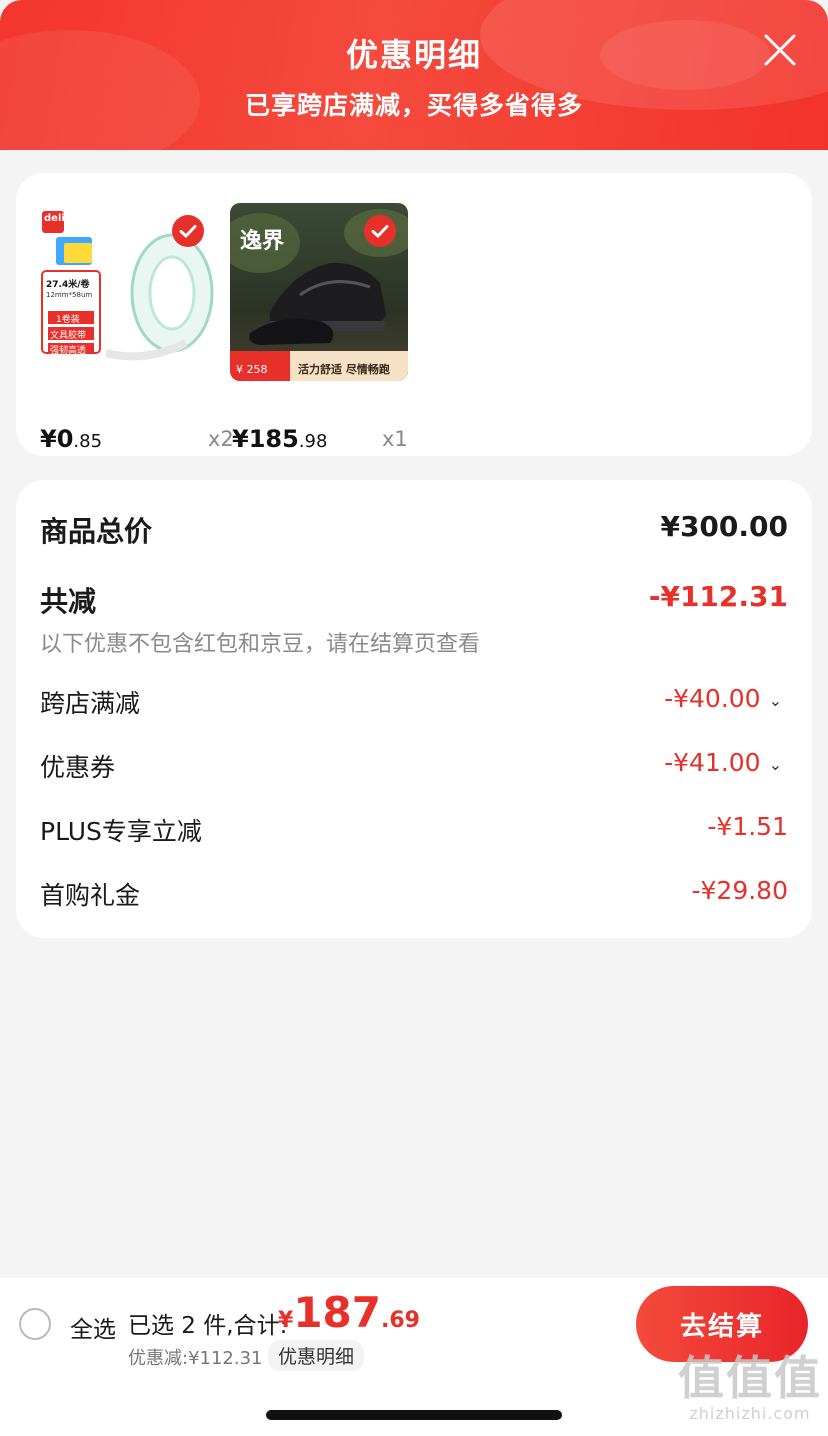 This screenshot has width=828, height=1436. I want to click on discount-label: 优惠券, so click(78, 767).